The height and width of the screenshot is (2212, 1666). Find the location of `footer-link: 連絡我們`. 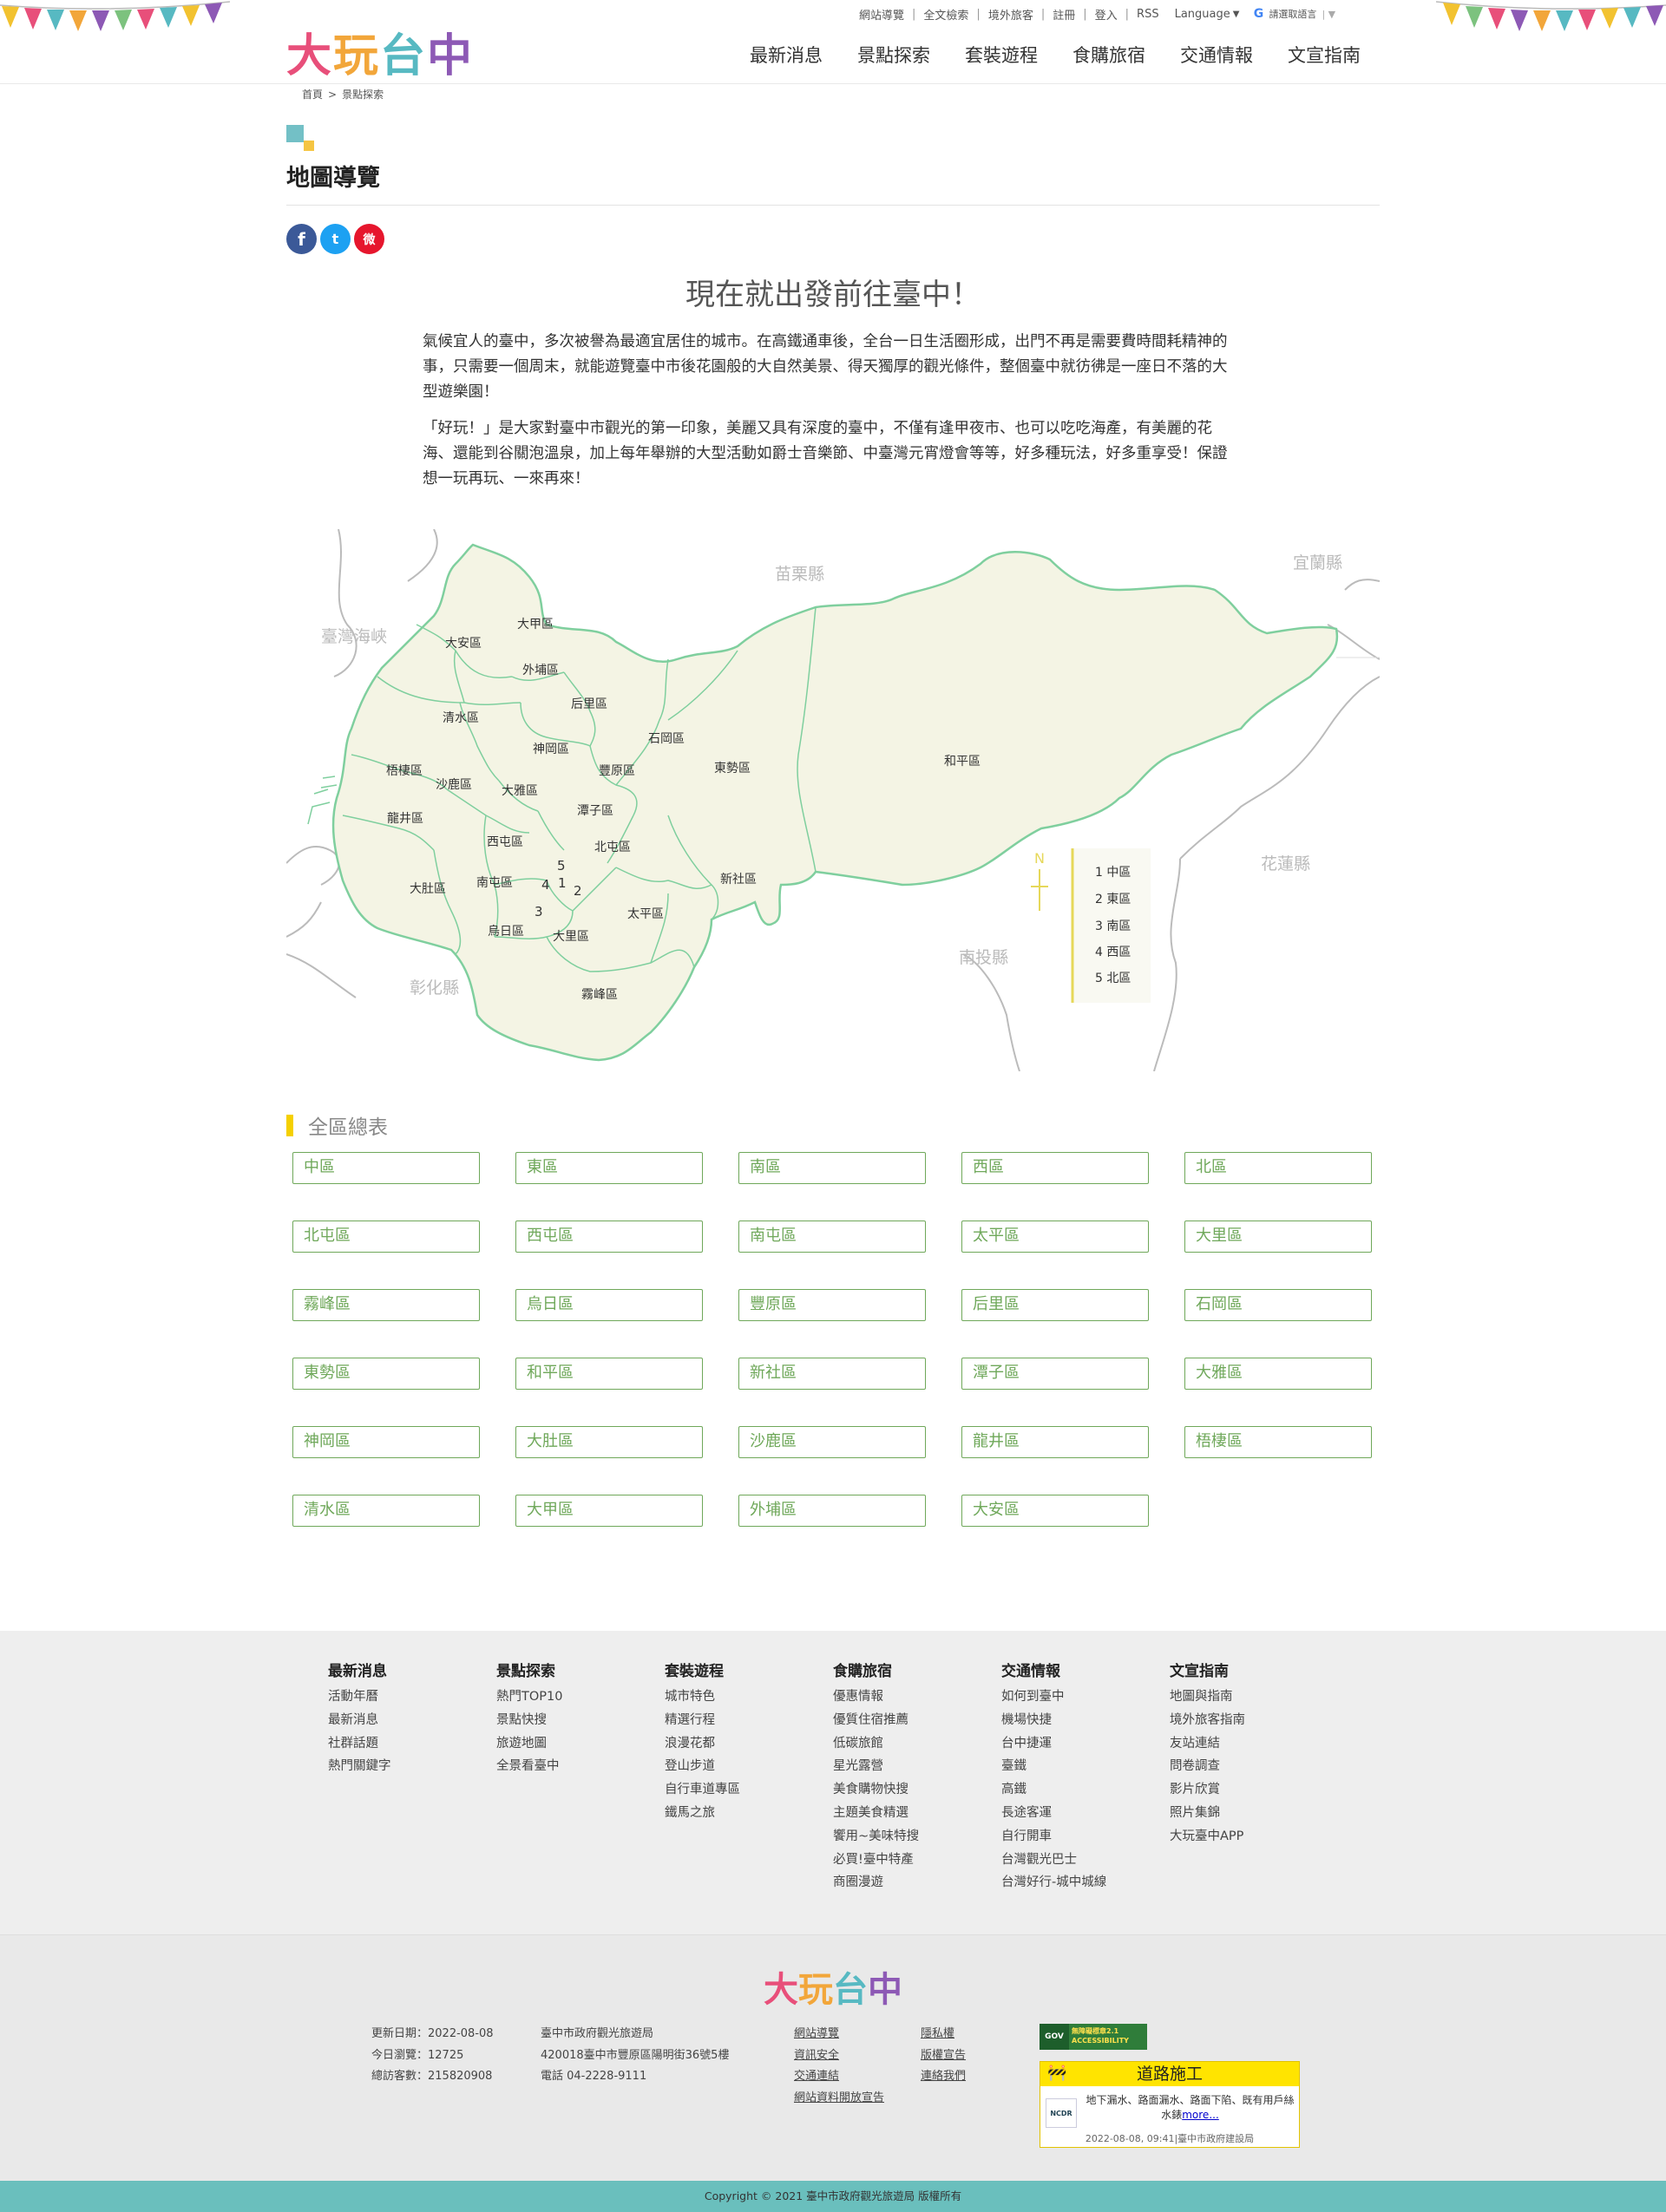

footer-link: 連絡我們 is located at coordinates (943, 2077).